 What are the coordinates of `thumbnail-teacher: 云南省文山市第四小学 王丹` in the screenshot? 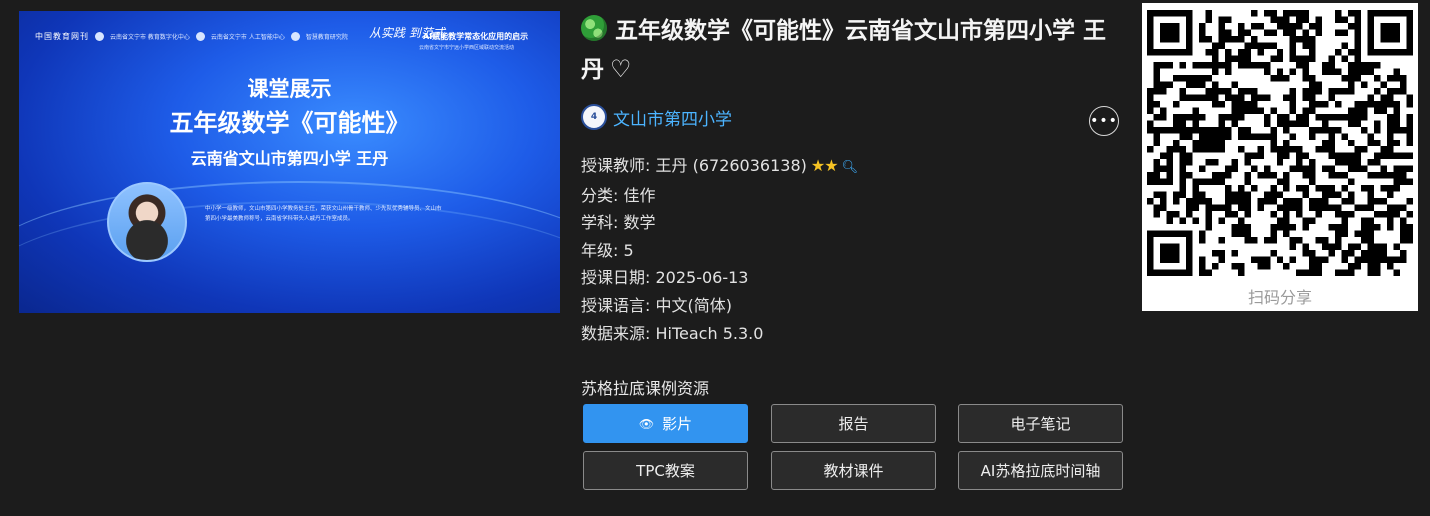 It's located at (289, 158).